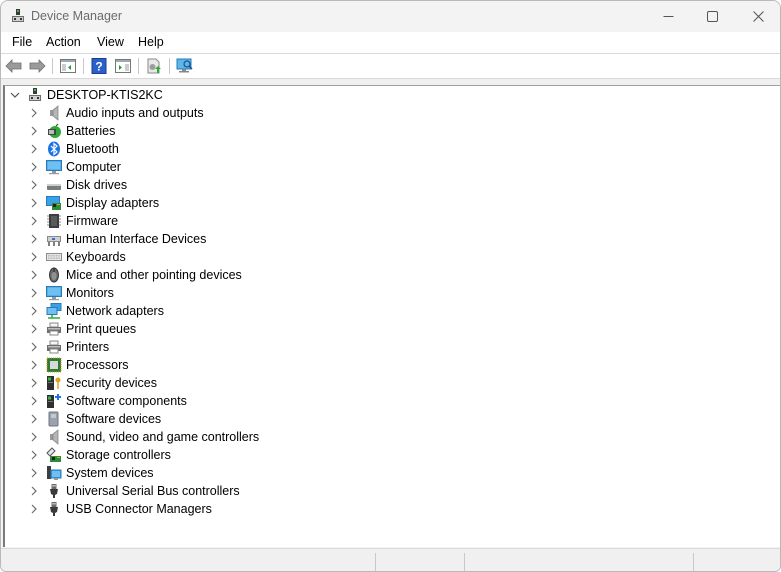  Describe the element at coordinates (63, 42) in the screenshot. I see `menu-action: Action` at that location.